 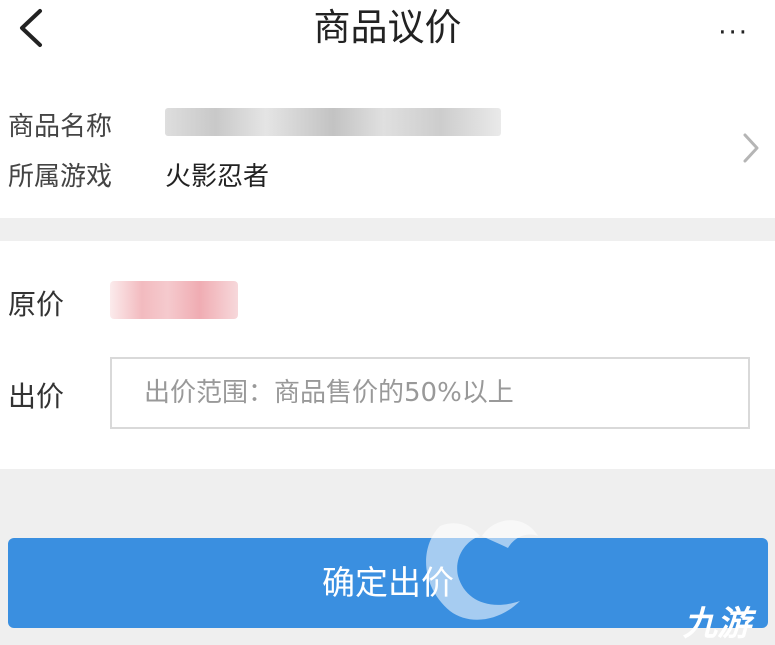 I want to click on original-price-value-blurred, so click(x=174, y=300).